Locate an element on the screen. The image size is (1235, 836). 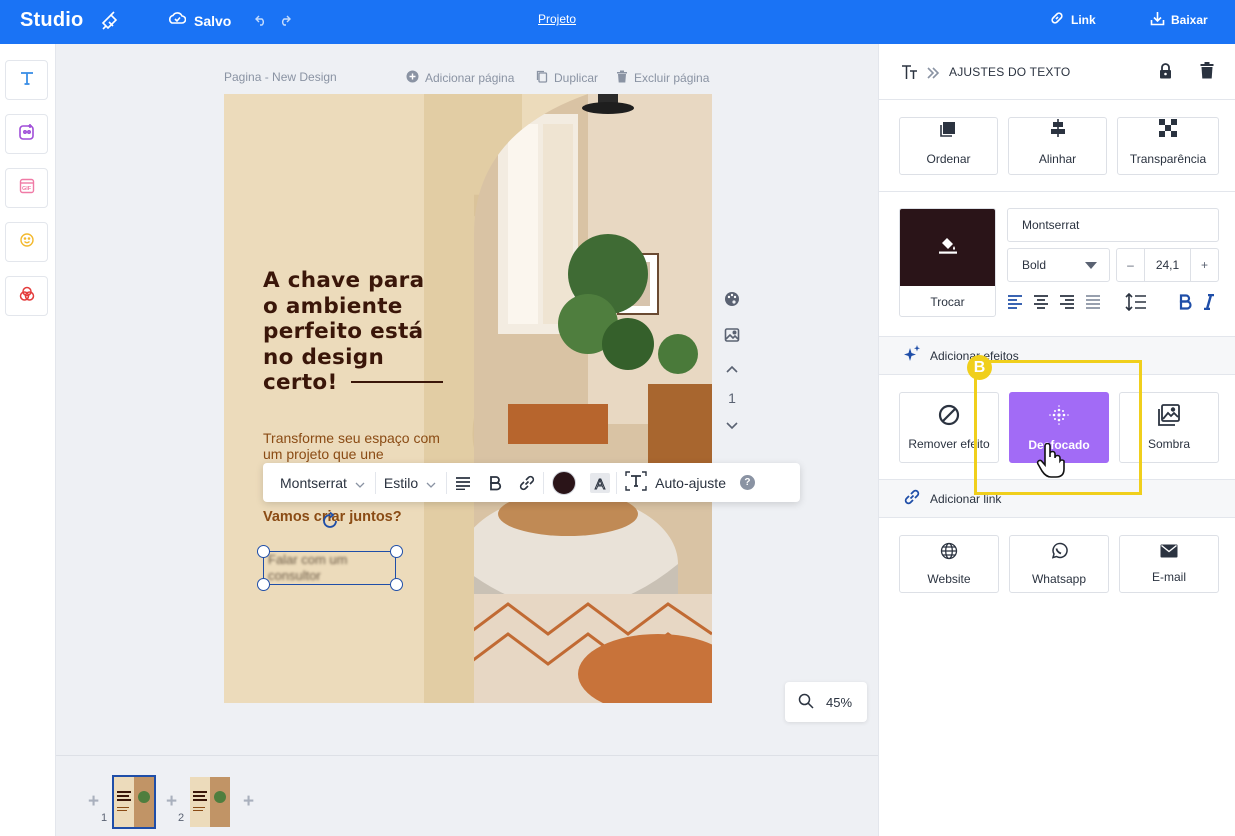
redo-icon is located at coordinates (285, 22).